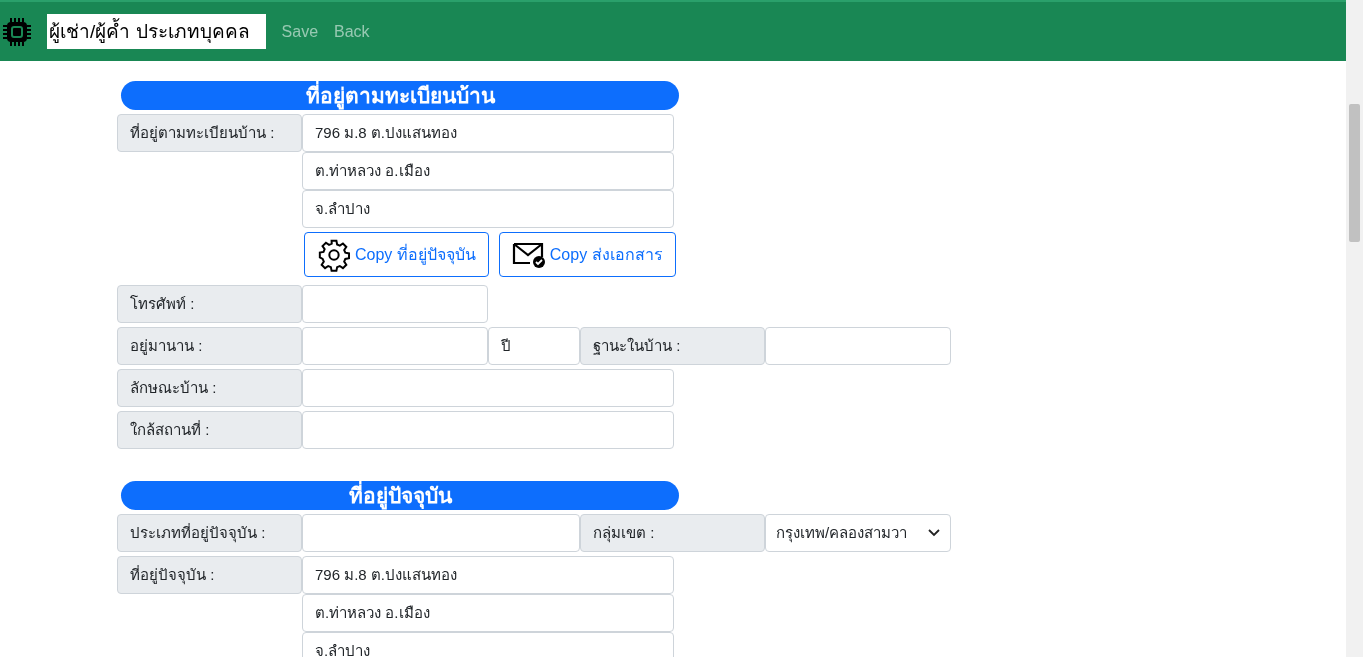  What do you see at coordinates (400, 495) in the screenshot?
I see `section-heading: ที่อยู่ปัจจุบัน` at bounding box center [400, 495].